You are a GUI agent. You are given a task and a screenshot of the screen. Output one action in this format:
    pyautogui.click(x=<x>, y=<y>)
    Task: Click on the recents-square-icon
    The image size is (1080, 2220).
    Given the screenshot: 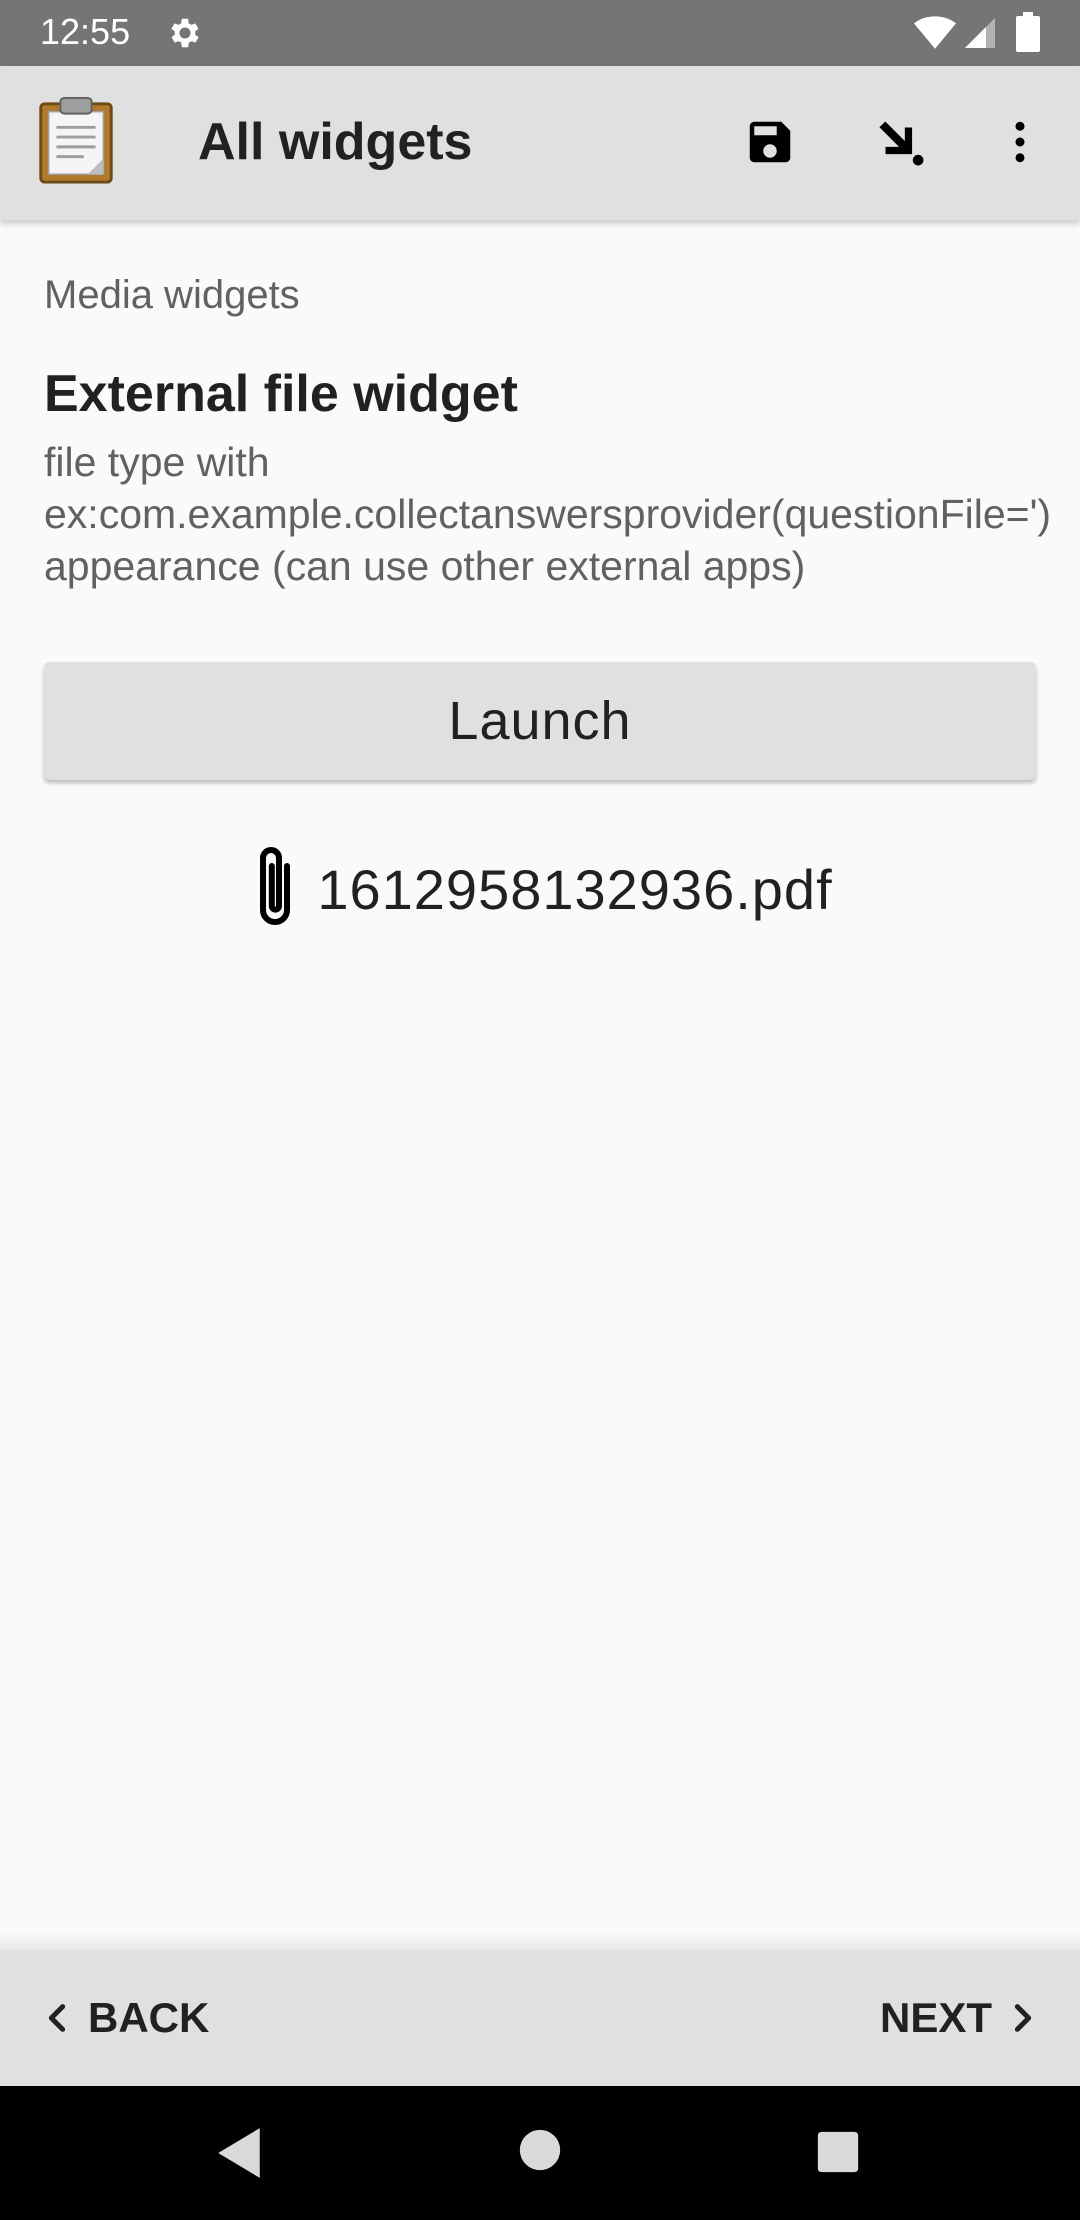 What is the action you would take?
    pyautogui.click(x=838, y=2152)
    